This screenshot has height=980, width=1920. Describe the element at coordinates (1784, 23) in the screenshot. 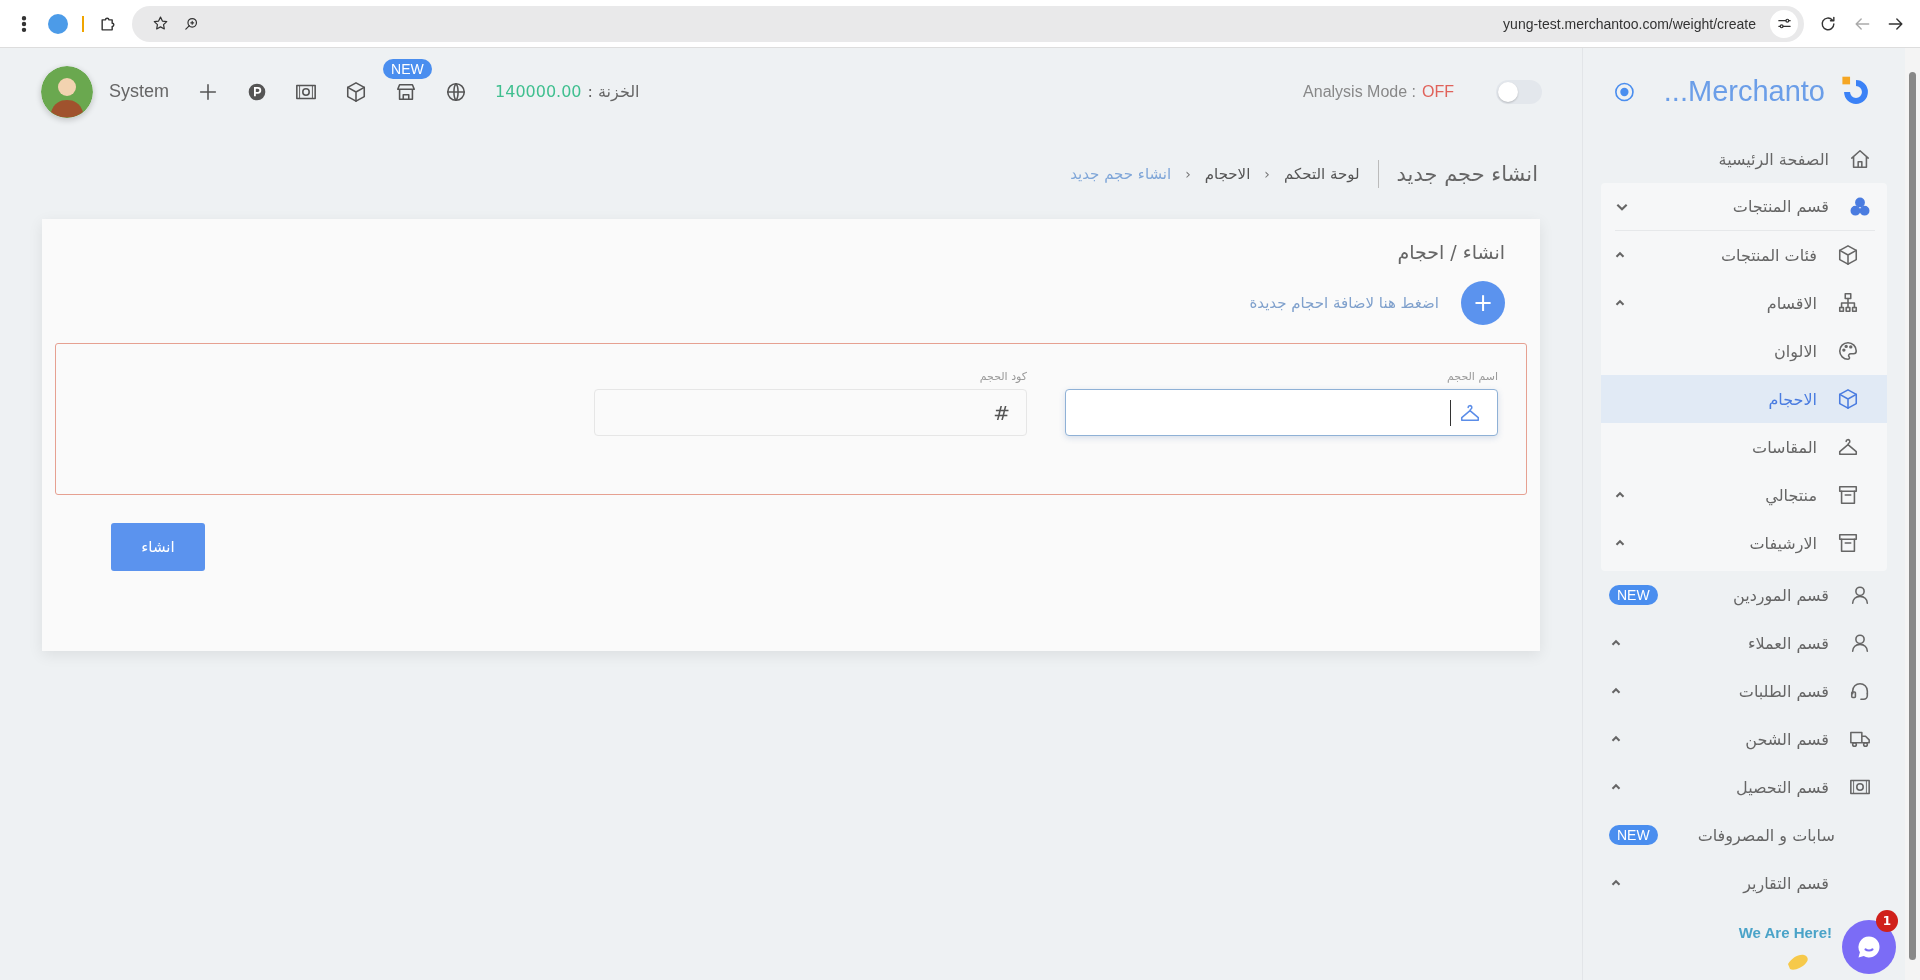

I see `site-settings-button` at that location.